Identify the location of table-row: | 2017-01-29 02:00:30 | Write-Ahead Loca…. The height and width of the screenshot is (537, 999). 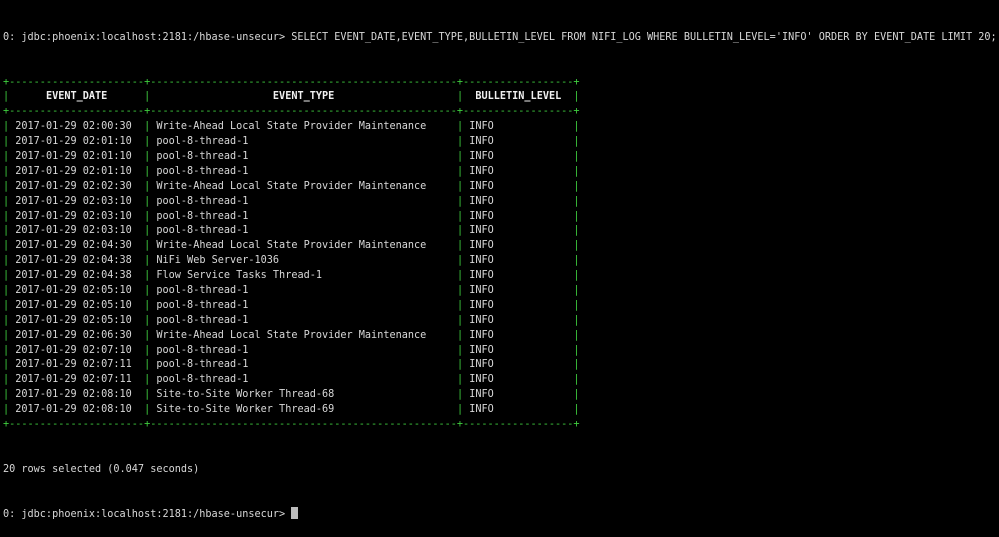
(500, 127).